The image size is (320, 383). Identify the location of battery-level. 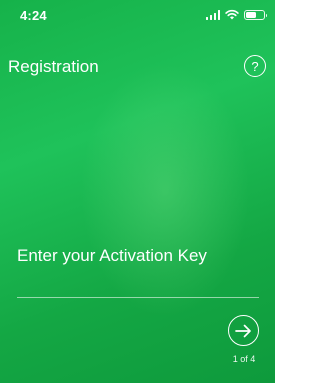
(251, 14).